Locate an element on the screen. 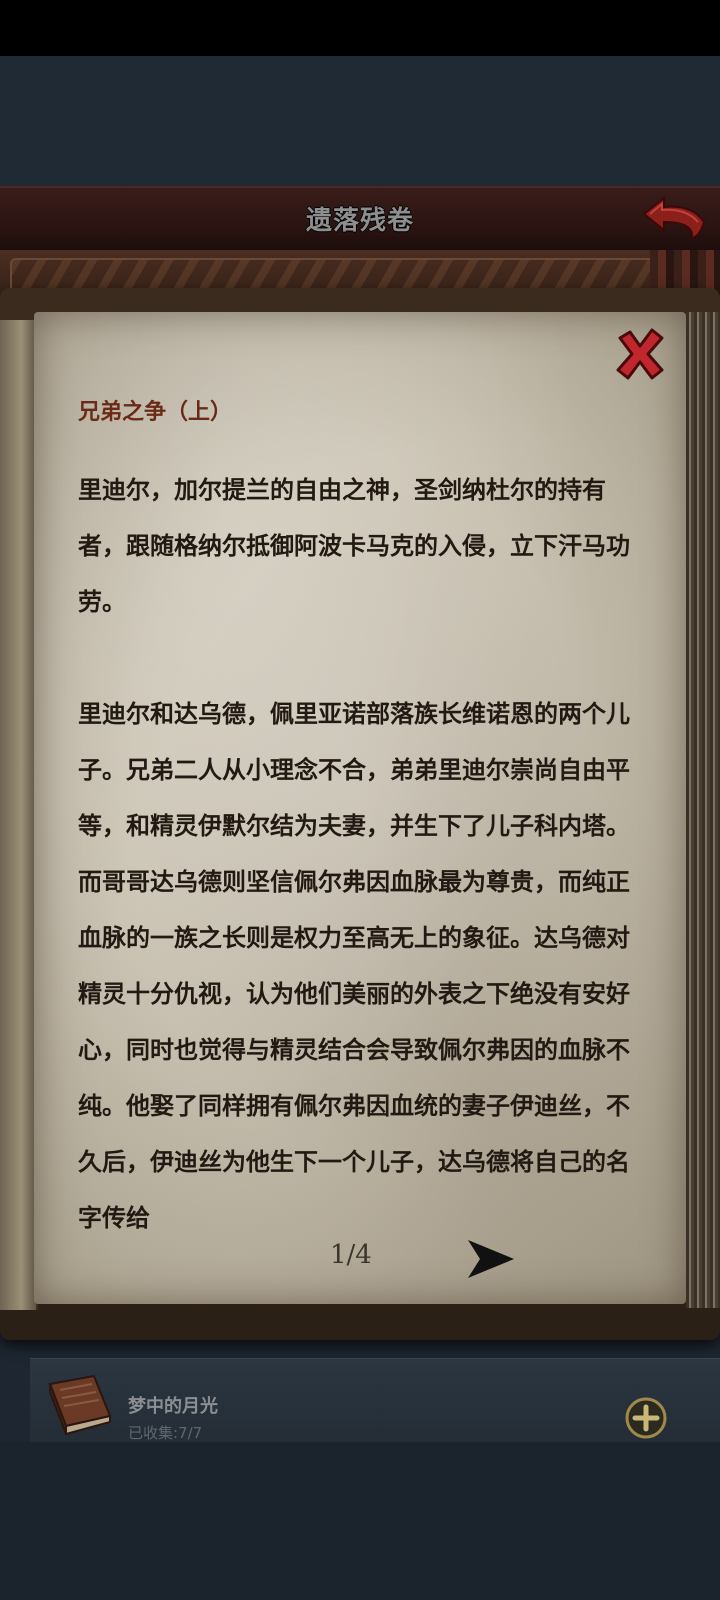  plus-circle-icon is located at coordinates (646, 1418).